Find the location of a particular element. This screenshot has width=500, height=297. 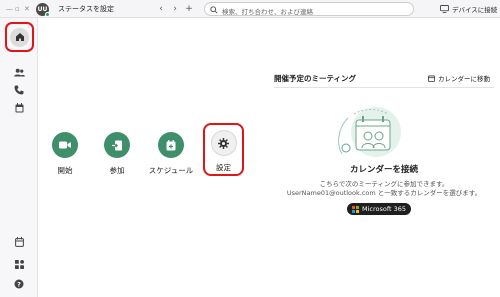

apps-icon is located at coordinates (19, 264).